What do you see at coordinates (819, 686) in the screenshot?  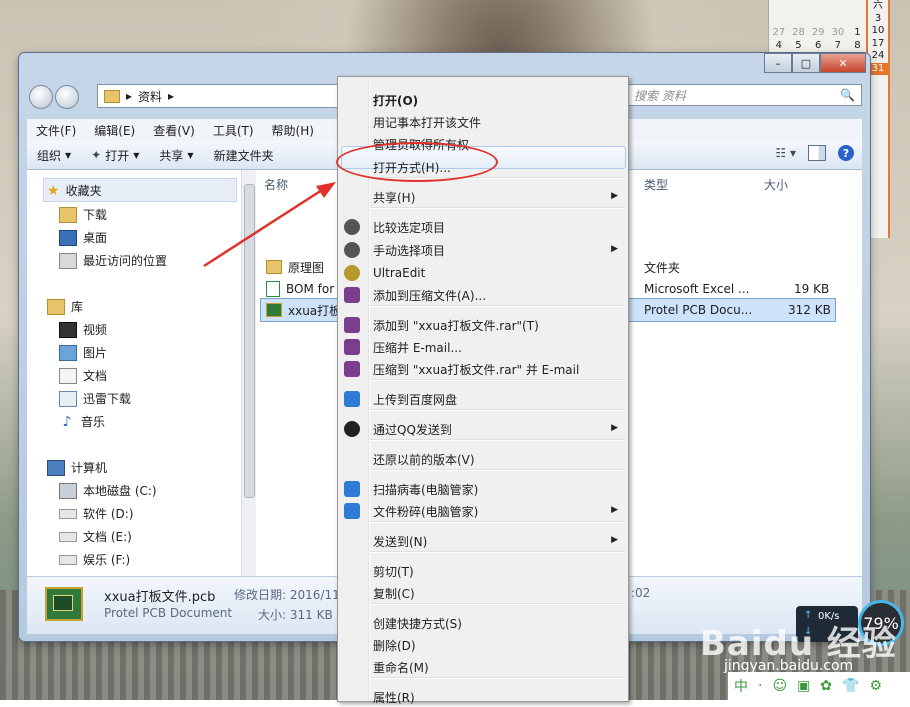 I see `ime-toolbar: 中 · ☺ ▣ ✿ 👕 ⚙` at bounding box center [819, 686].